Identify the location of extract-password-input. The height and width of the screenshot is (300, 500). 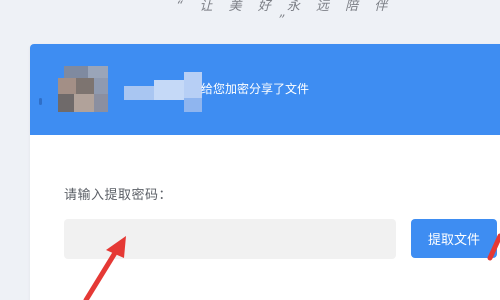
(230, 239).